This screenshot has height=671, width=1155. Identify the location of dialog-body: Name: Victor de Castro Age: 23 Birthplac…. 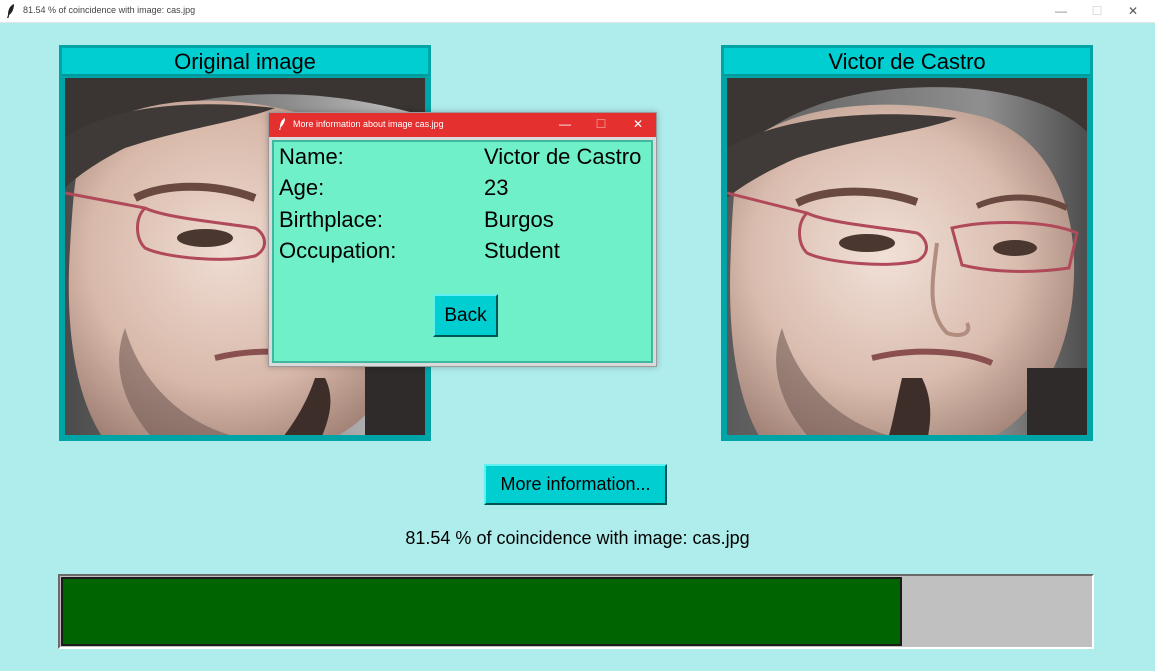
(462, 251).